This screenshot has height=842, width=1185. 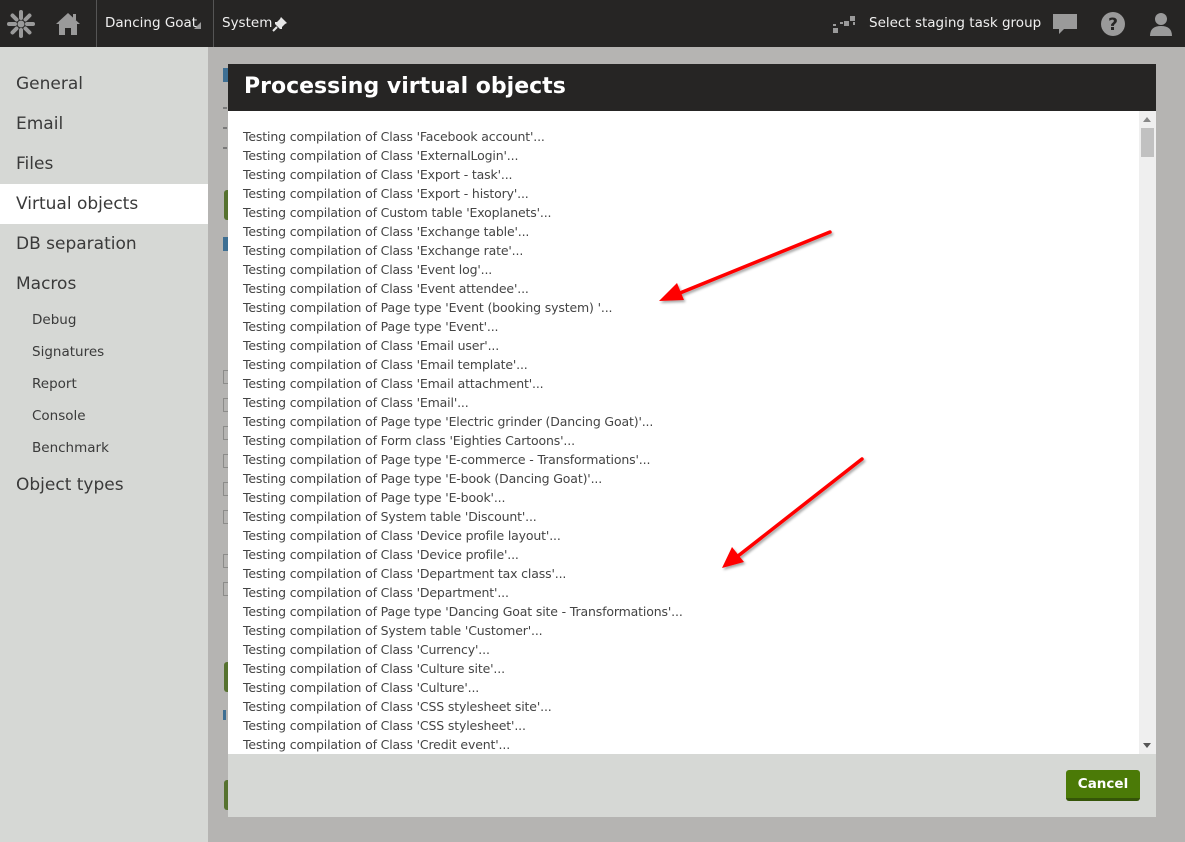 What do you see at coordinates (151, 23) in the screenshot?
I see `site-name: Dancing Goat` at bounding box center [151, 23].